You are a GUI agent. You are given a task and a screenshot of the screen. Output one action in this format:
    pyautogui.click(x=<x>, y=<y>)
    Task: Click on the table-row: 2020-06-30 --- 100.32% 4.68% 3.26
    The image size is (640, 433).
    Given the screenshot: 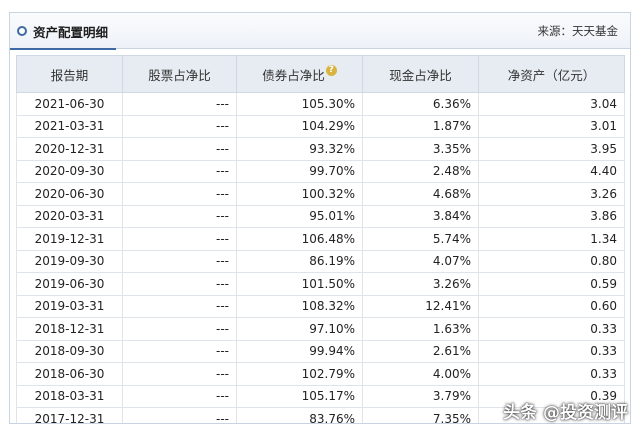 What is the action you would take?
    pyautogui.click(x=320, y=194)
    